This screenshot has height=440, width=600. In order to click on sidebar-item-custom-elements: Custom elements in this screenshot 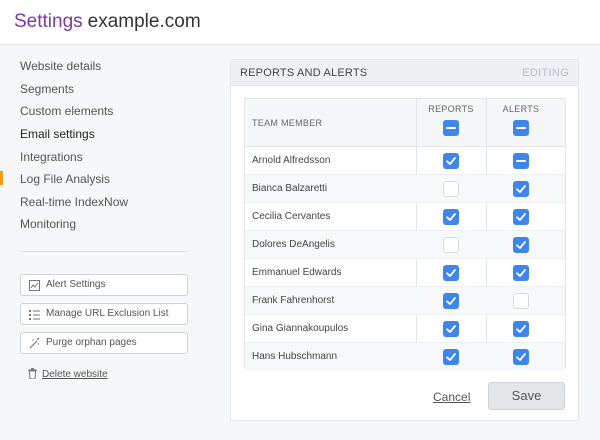, I will do `click(66, 111)`.